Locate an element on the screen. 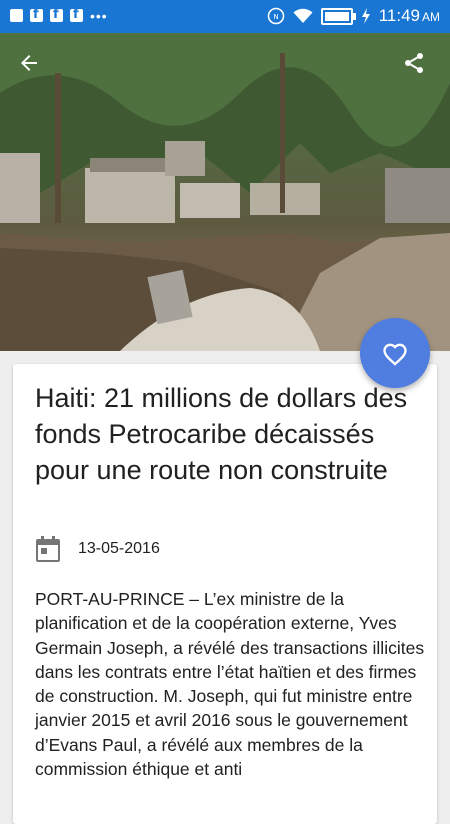  heart-outline-icon is located at coordinates (395, 354).